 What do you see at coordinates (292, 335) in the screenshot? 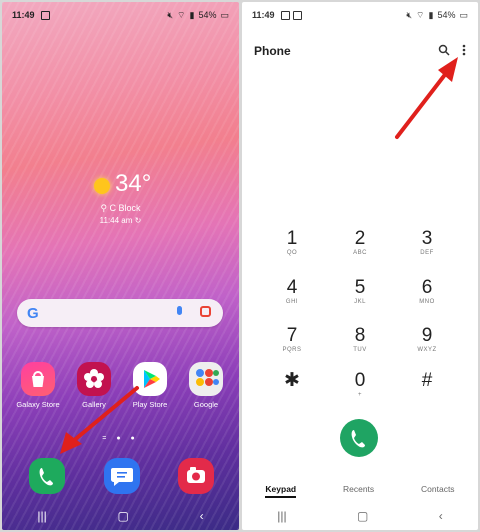
I see `dial-key-digit: 7` at bounding box center [292, 335].